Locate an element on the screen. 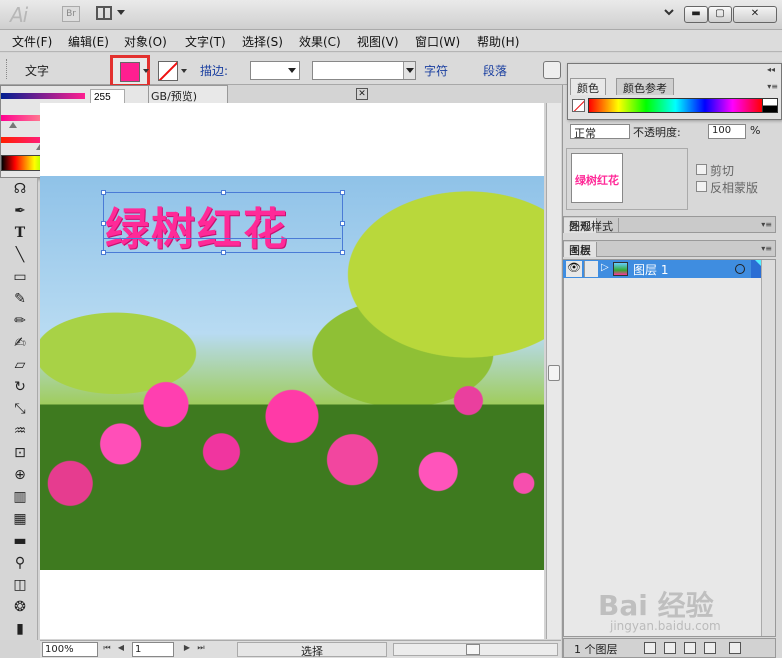 Image resolution: width=782 pixels, height=658 pixels. shape-builder-tool-icon: ⊕ is located at coordinates (20, 475).